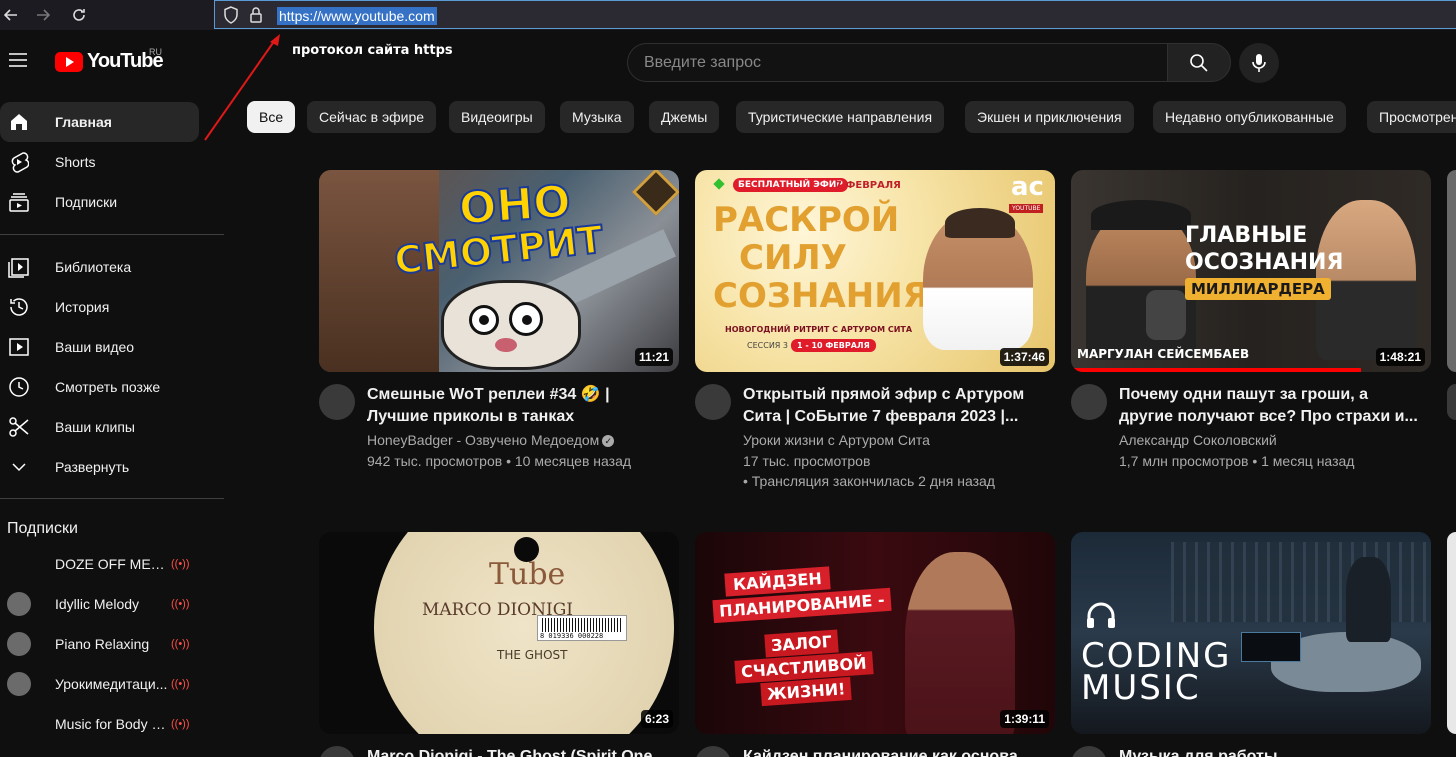 Image resolution: width=1456 pixels, height=757 pixels. I want to click on subscription-item: Music for Body a... ((•)), so click(99, 724).